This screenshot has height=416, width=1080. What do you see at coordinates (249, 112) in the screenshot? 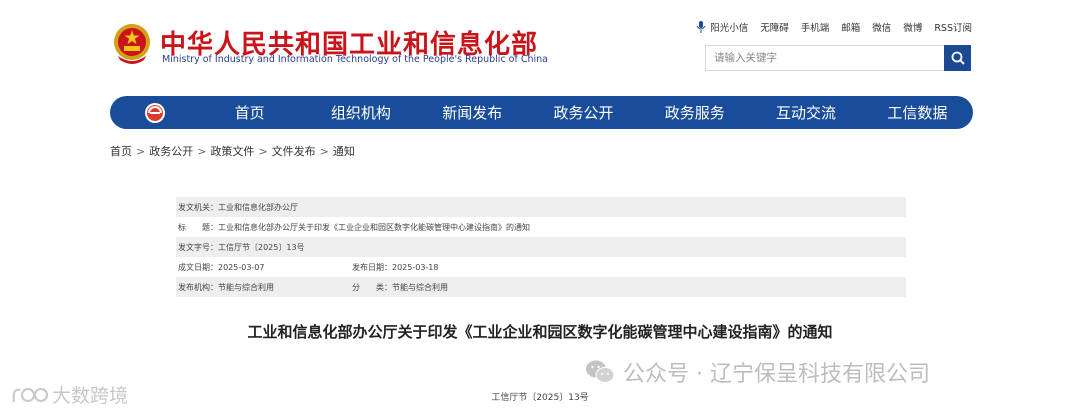
I see `nav-home: 首页` at bounding box center [249, 112].